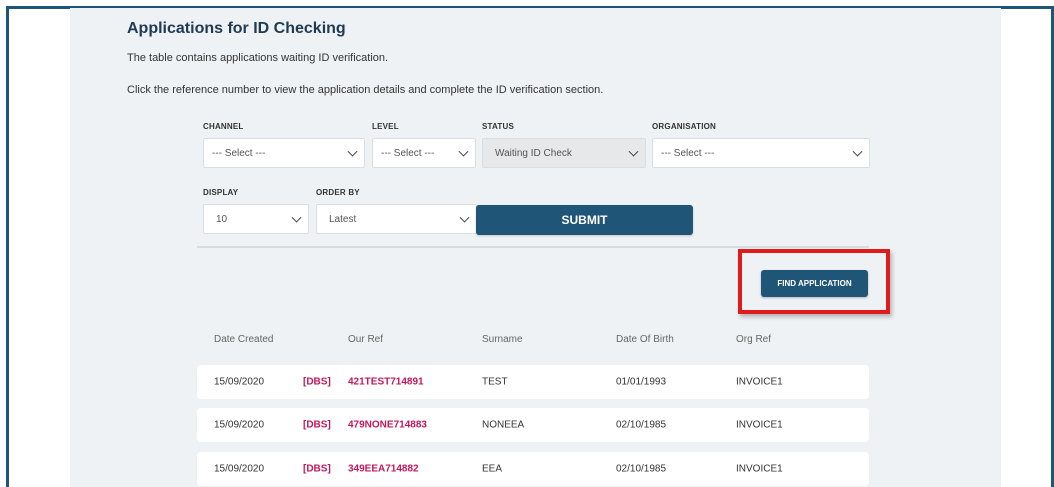 The width and height of the screenshot is (1054, 487). I want to click on order-by-label: ORDER BY, so click(338, 192).